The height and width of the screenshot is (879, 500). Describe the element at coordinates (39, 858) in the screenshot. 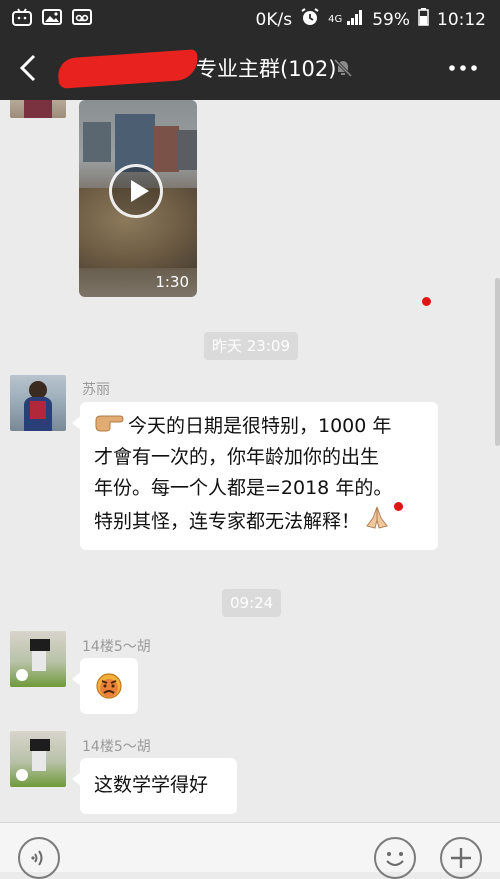

I see `voice-icon` at that location.